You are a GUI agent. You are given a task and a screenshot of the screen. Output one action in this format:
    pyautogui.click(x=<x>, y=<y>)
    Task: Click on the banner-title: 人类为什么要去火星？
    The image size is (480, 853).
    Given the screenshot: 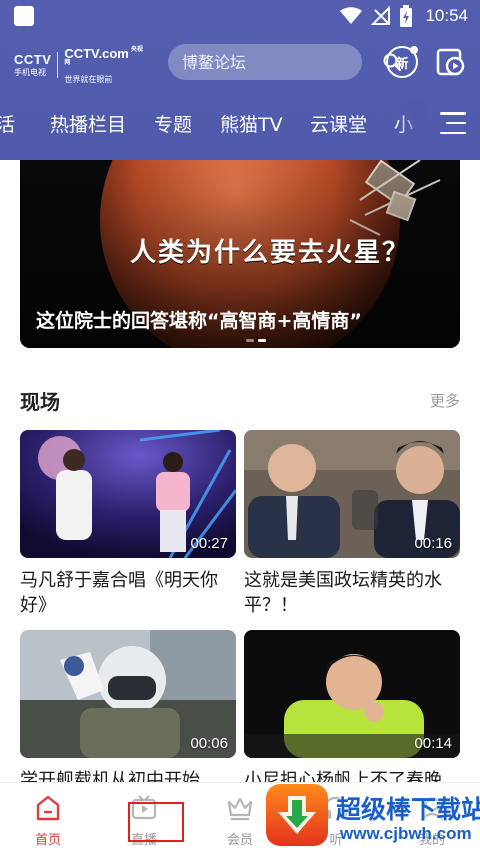 What is the action you would take?
    pyautogui.click(x=270, y=253)
    